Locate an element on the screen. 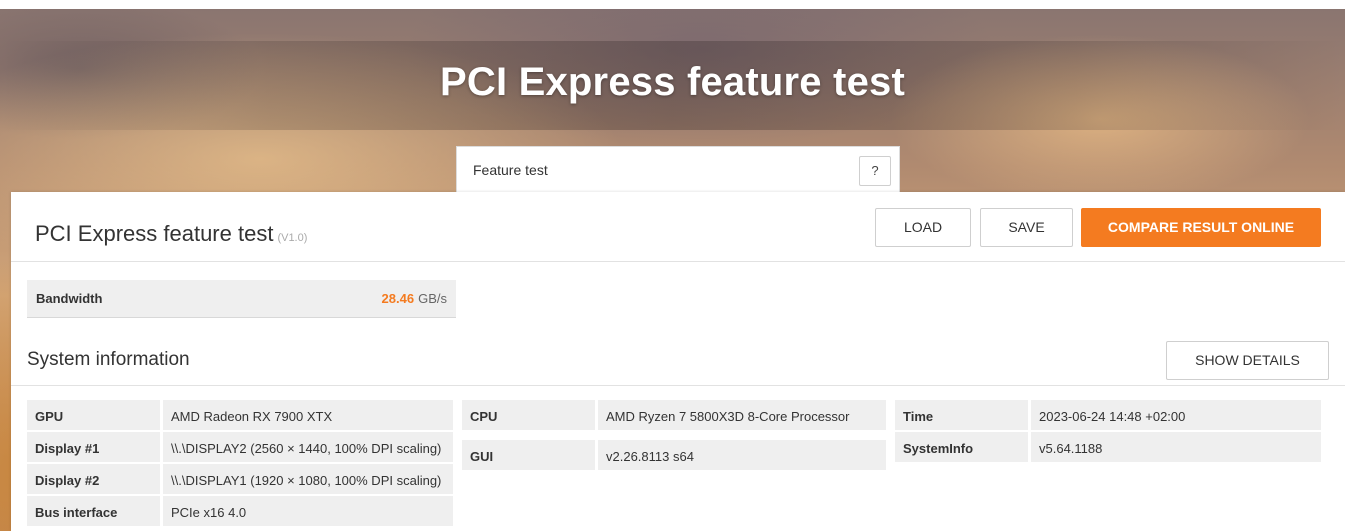  display-2-key: Display #2 is located at coordinates (93, 479).